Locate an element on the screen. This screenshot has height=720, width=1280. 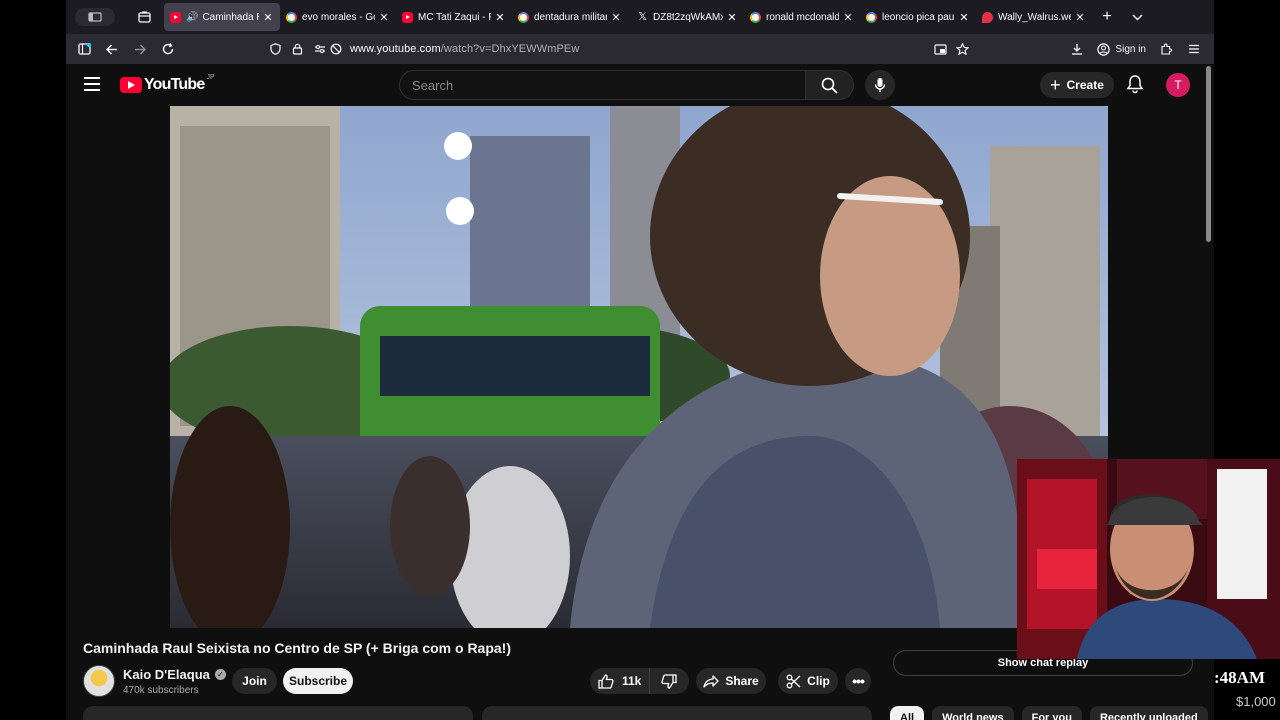
new-tab-button: + is located at coordinates (1107, 17).